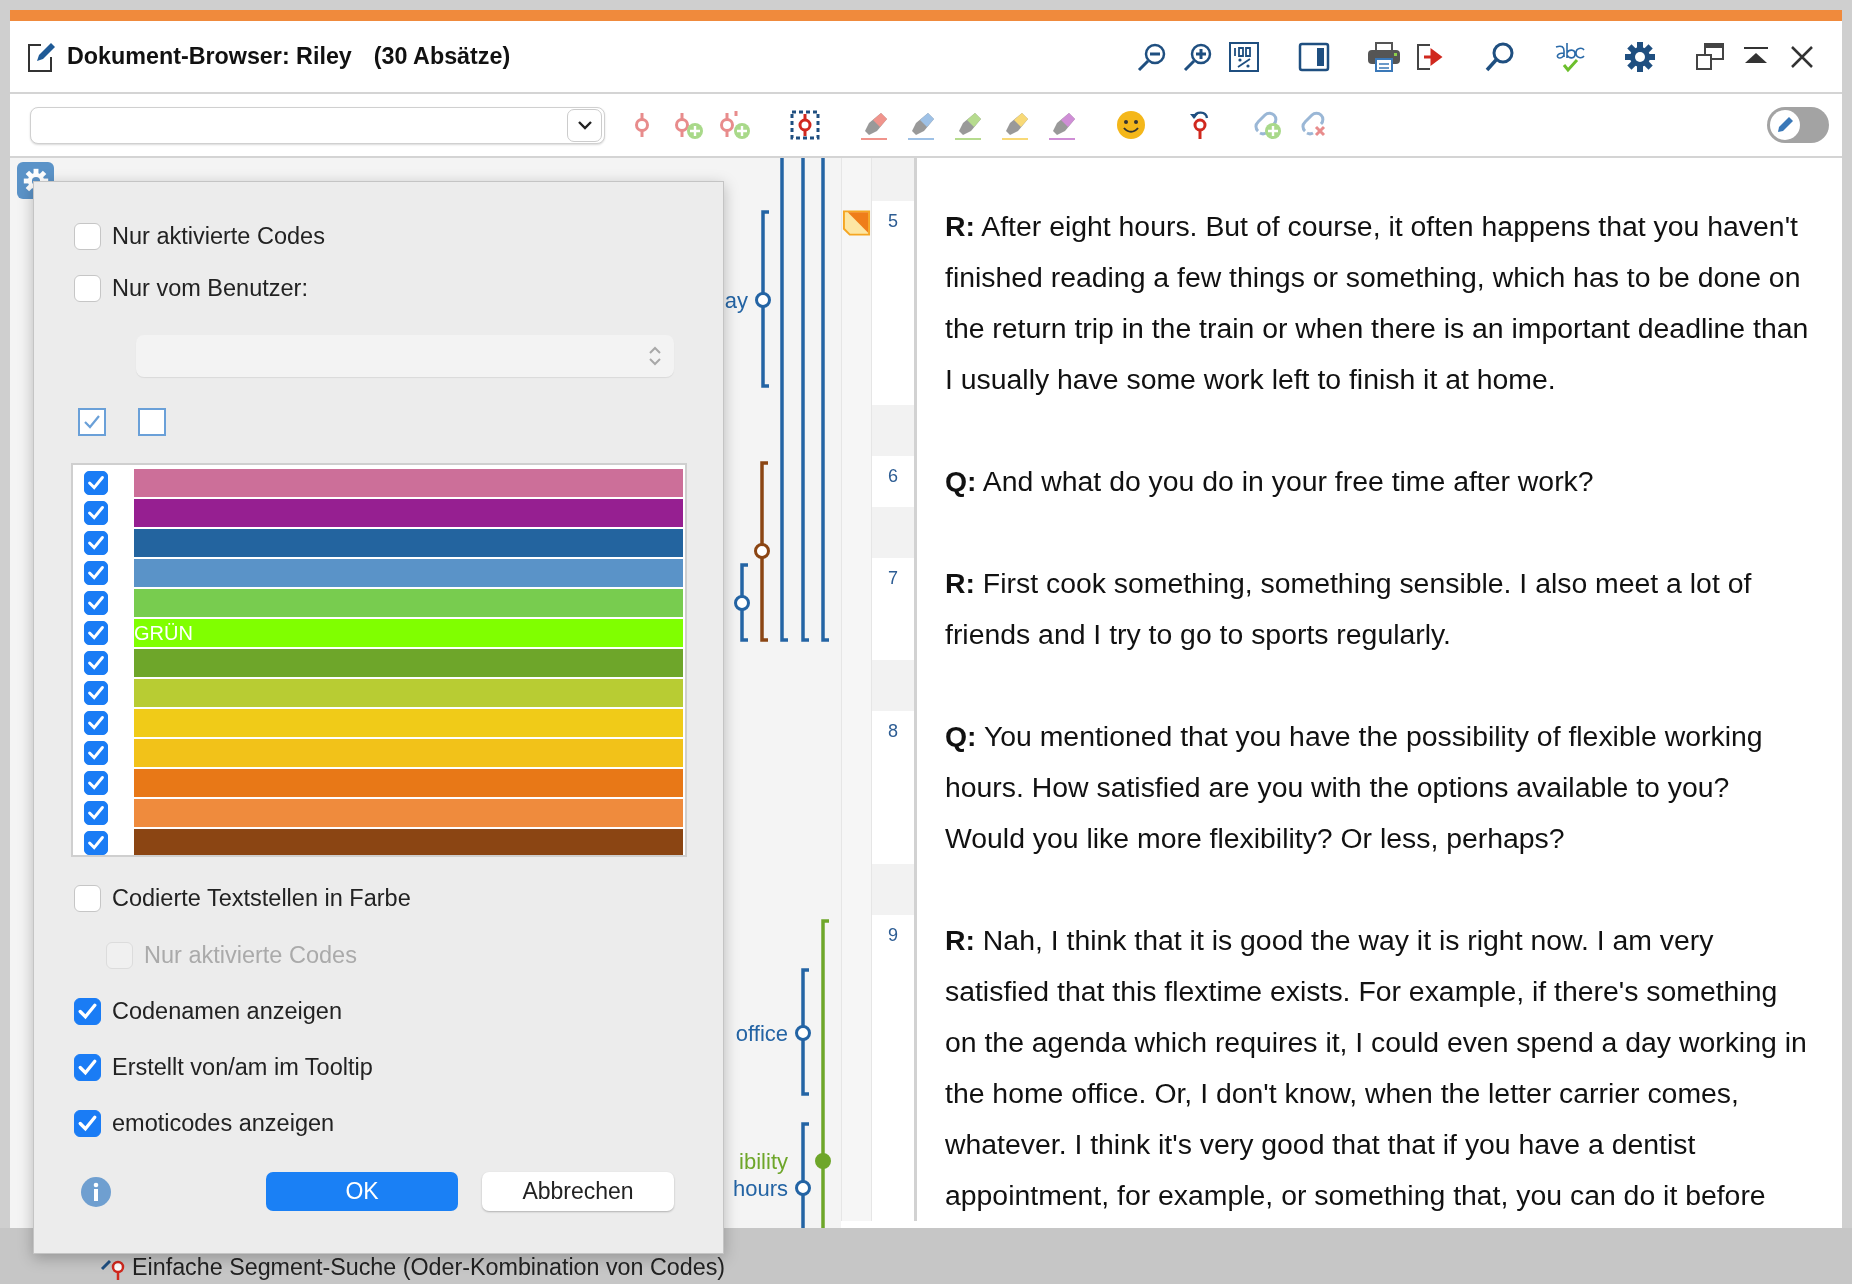 This screenshot has height=1284, width=1852. I want to click on option-label: emoticodes anzeigen, so click(223, 1123).